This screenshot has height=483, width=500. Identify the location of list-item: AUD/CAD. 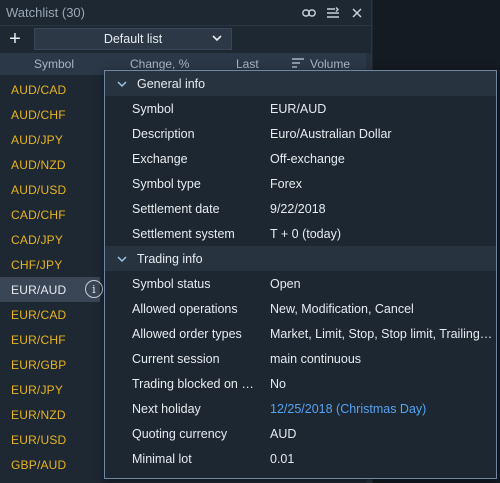
(50, 89).